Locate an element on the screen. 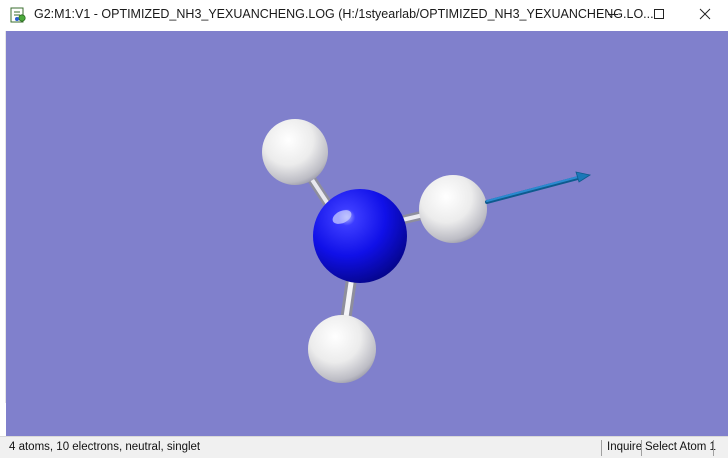  gaussview-molecule-icon is located at coordinates (19, 15).